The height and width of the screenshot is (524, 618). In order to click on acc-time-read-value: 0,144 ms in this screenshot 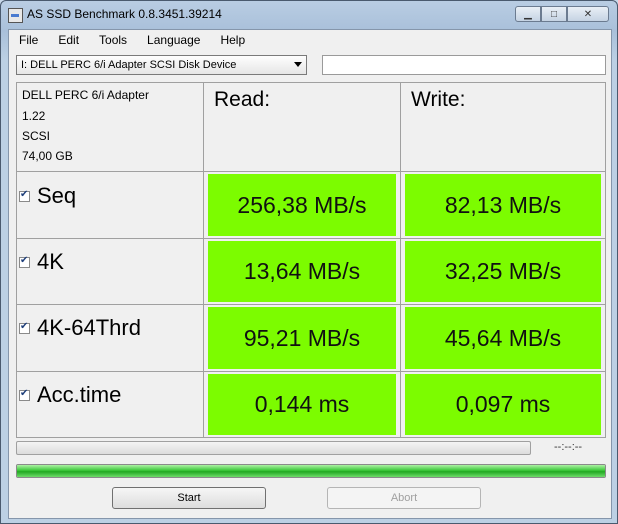, I will do `click(302, 404)`.